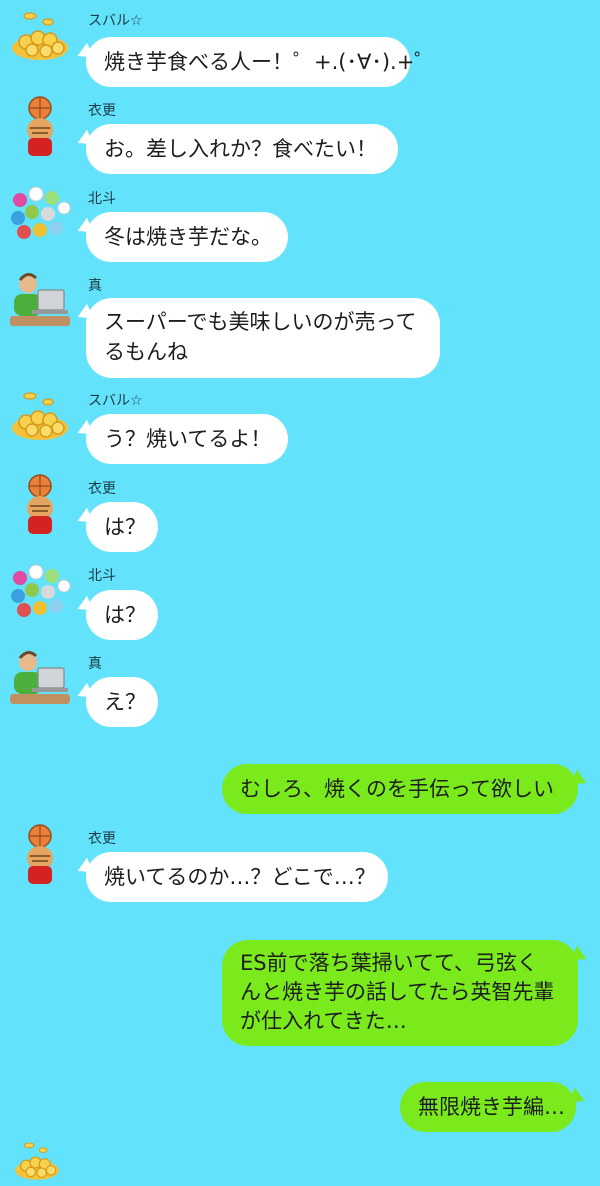 The height and width of the screenshot is (1186, 600). I want to click on message-bubble: むしろ、焼くのを手伝って欲しい, so click(400, 789).